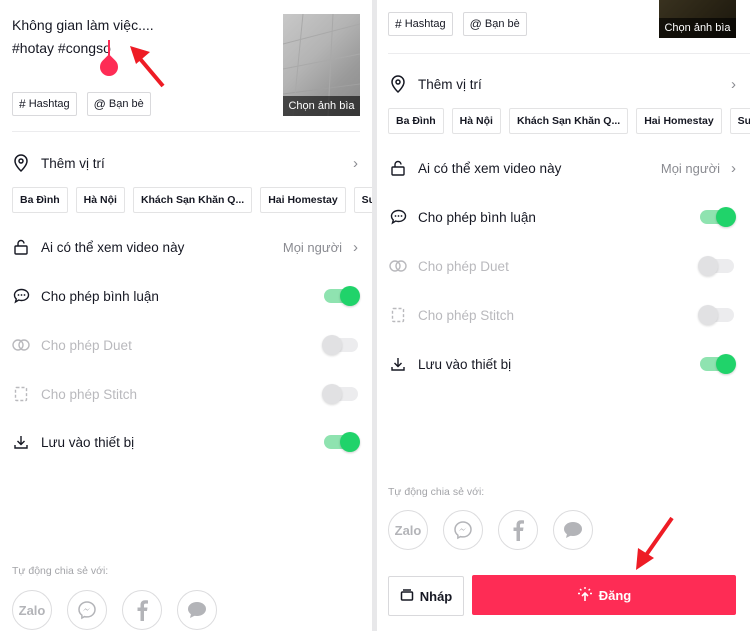  I want to click on toggle-label: Lưu vào thiết bị, so click(465, 364).